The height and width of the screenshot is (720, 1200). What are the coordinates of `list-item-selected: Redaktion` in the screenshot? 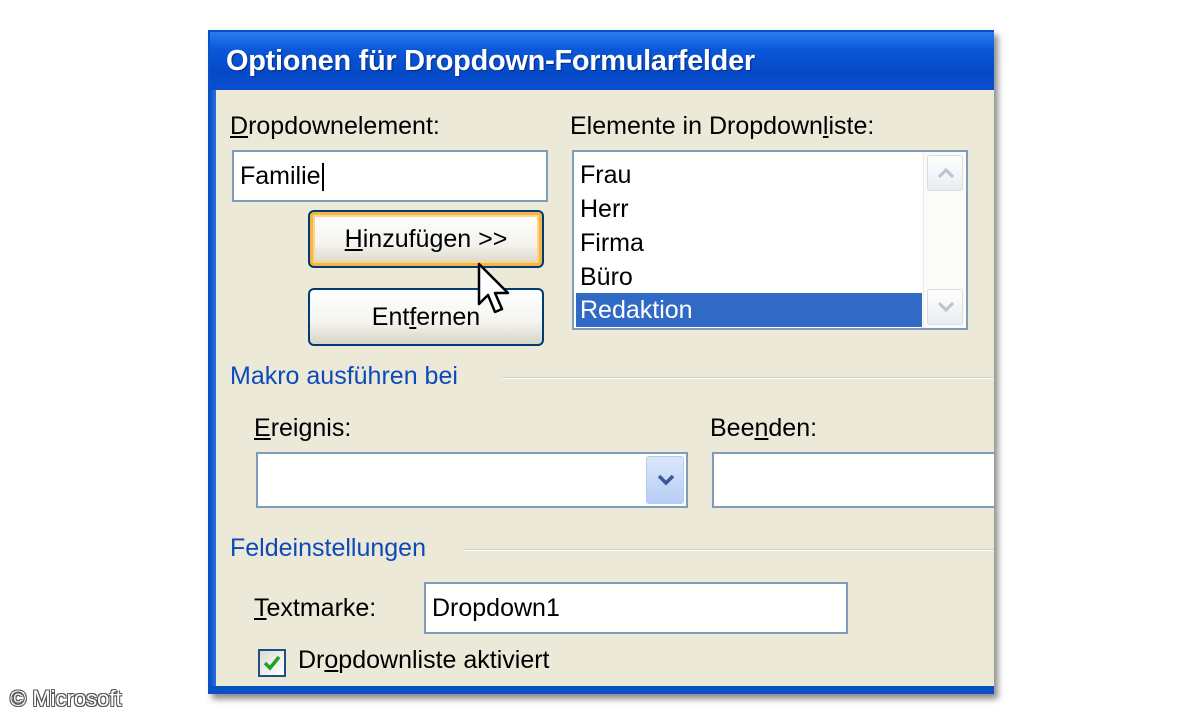 It's located at (749, 310).